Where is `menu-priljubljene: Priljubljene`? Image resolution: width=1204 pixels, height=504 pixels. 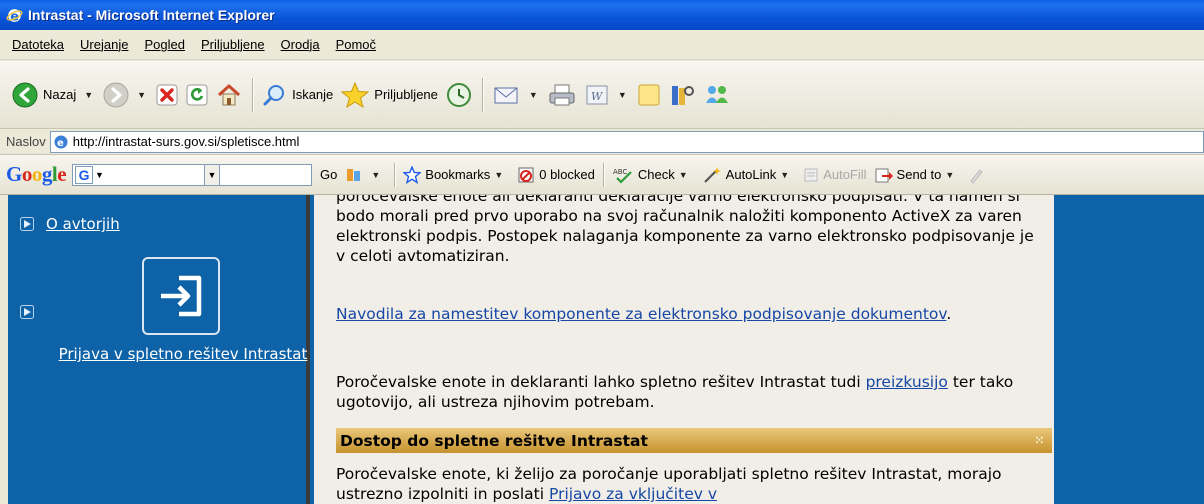 menu-priljubljene: Priljubljene is located at coordinates (233, 44).